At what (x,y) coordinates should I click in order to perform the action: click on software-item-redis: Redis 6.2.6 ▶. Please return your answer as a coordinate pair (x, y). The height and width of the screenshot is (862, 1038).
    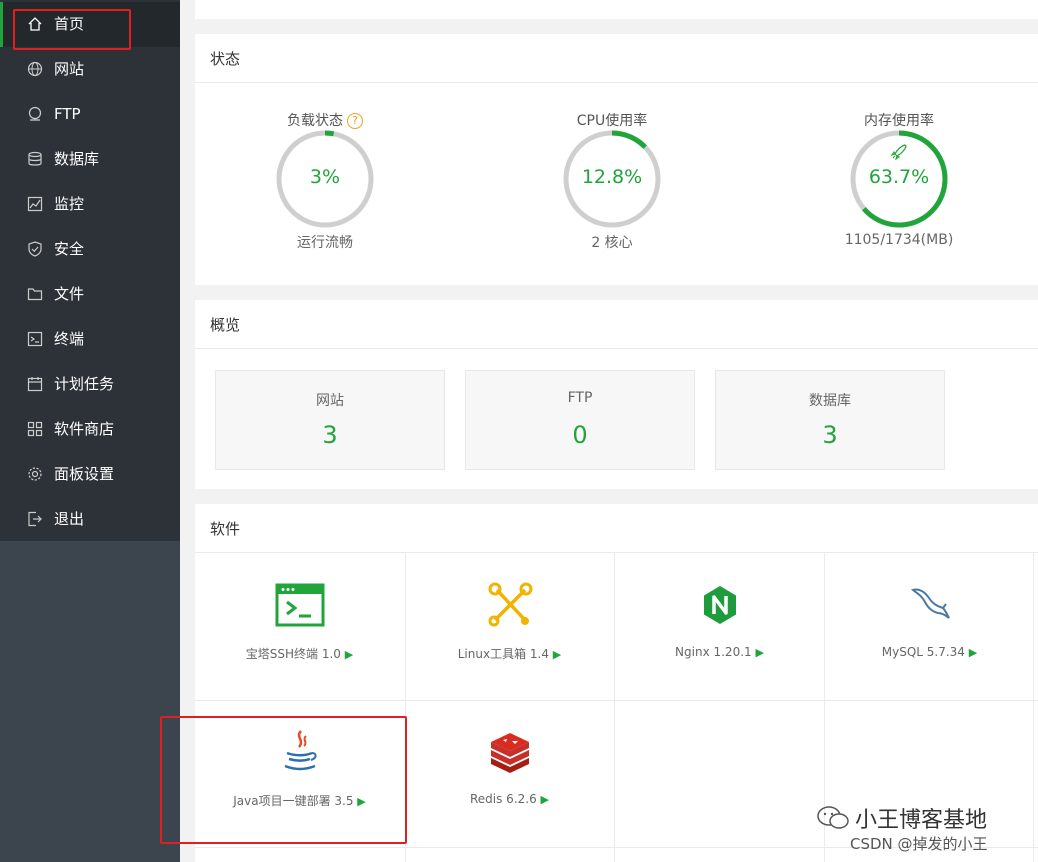
    Looking at the image, I should click on (509, 774).